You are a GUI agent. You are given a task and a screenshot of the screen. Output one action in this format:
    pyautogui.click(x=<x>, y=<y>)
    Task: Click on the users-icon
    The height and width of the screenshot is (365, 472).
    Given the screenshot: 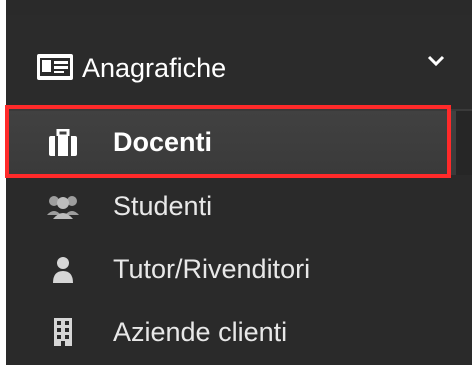 What is the action you would take?
    pyautogui.click(x=63, y=207)
    